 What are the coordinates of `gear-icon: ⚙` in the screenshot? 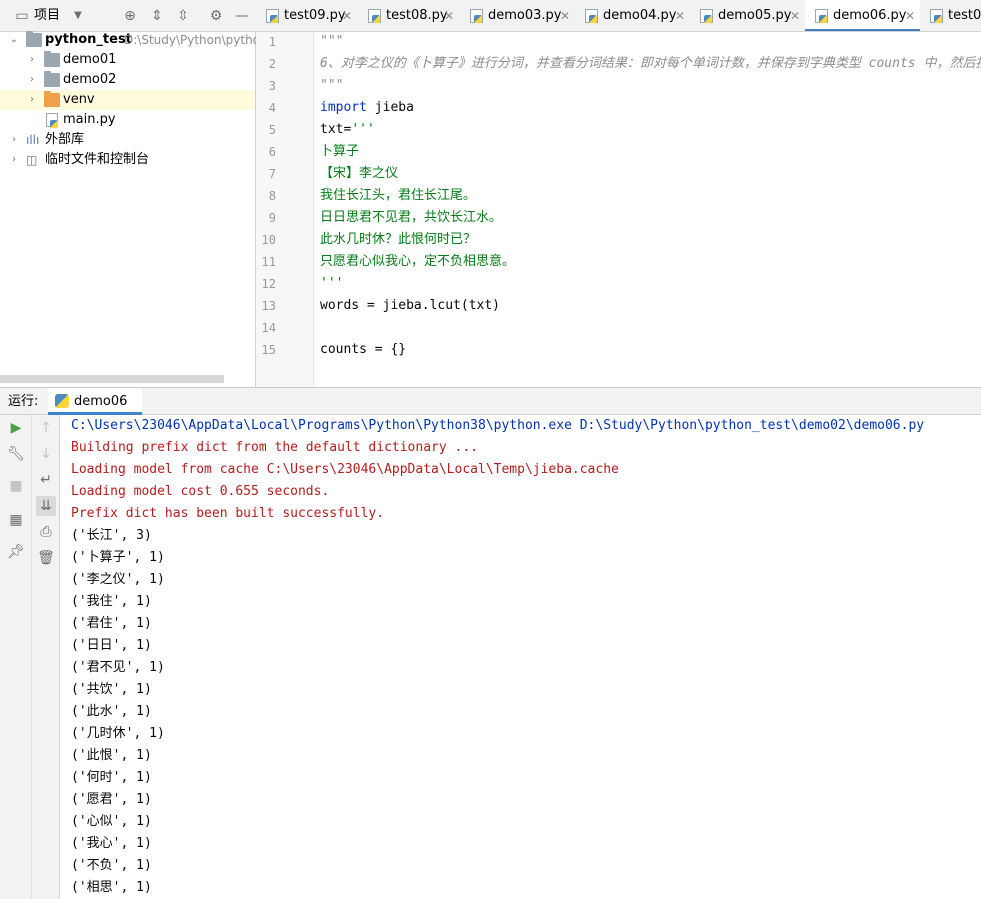 It's located at (216, 16).